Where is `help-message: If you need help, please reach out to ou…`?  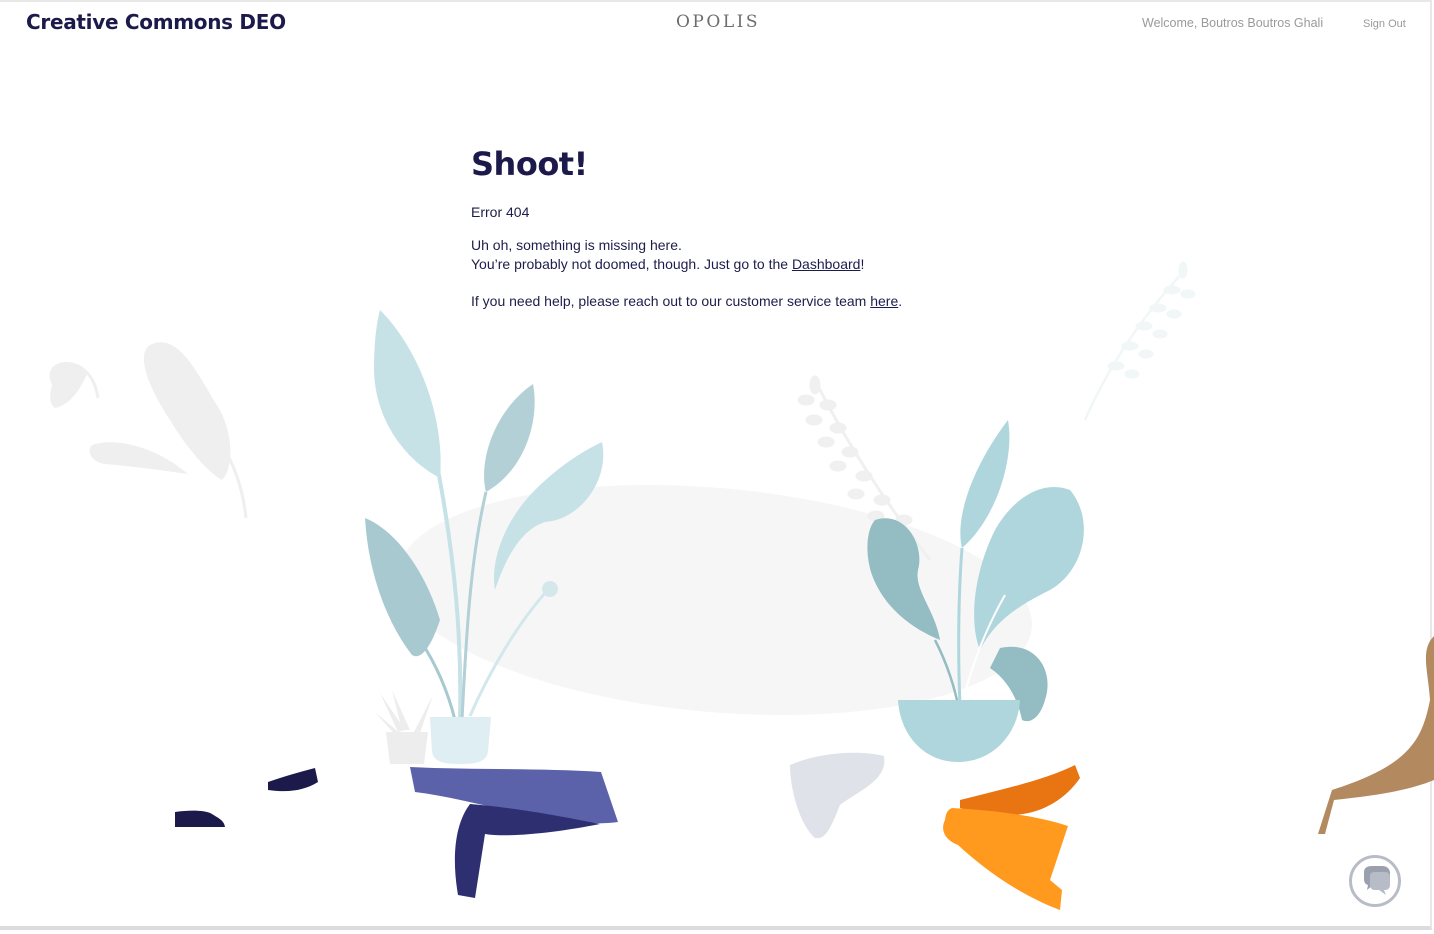 help-message: If you need help, please reach out to ou… is located at coordinates (751, 301).